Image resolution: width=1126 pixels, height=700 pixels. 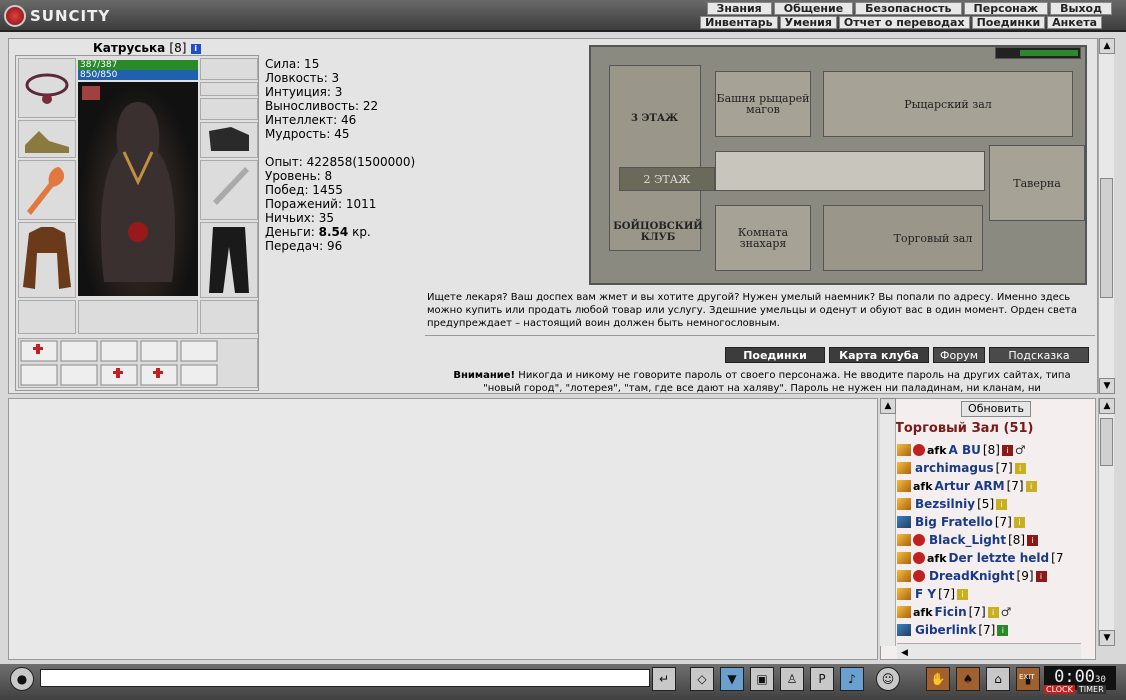 I want to click on menu-character: Персонаж, so click(x=1006, y=8).